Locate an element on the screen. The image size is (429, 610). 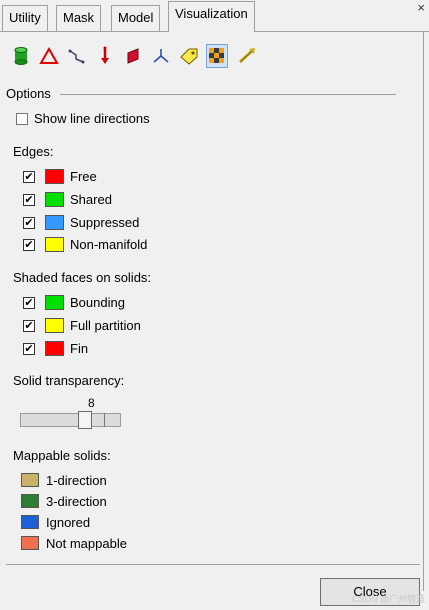
shaded-faces-heading: Shaded faces on solids: is located at coordinates (82, 277).